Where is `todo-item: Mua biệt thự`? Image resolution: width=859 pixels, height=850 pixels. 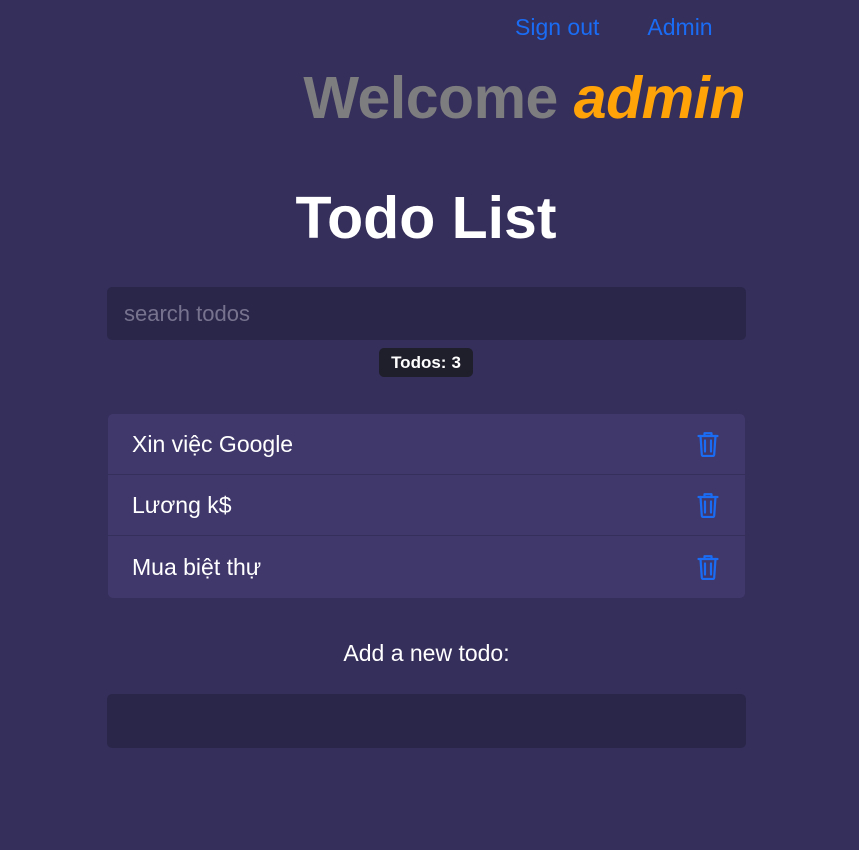 todo-item: Mua biệt thự is located at coordinates (426, 567).